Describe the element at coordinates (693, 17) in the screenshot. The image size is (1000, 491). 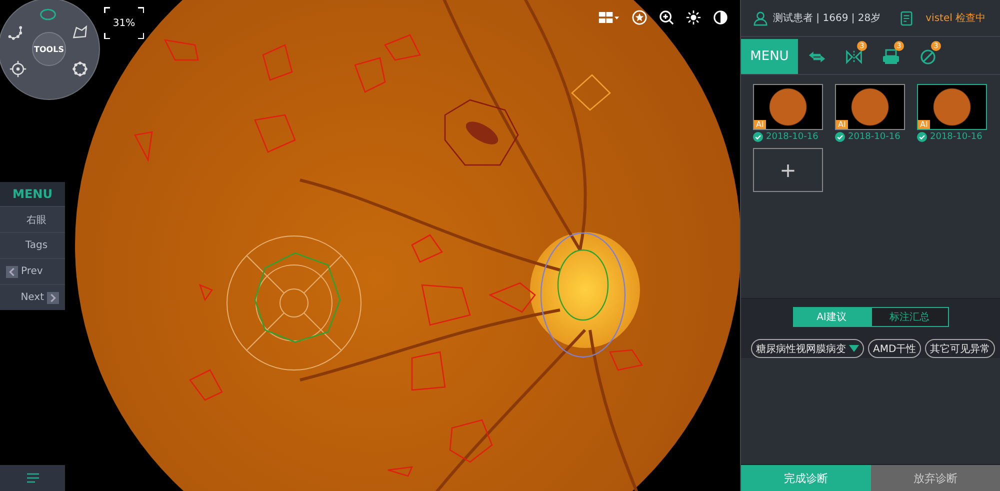
I see `brightness-icon` at that location.